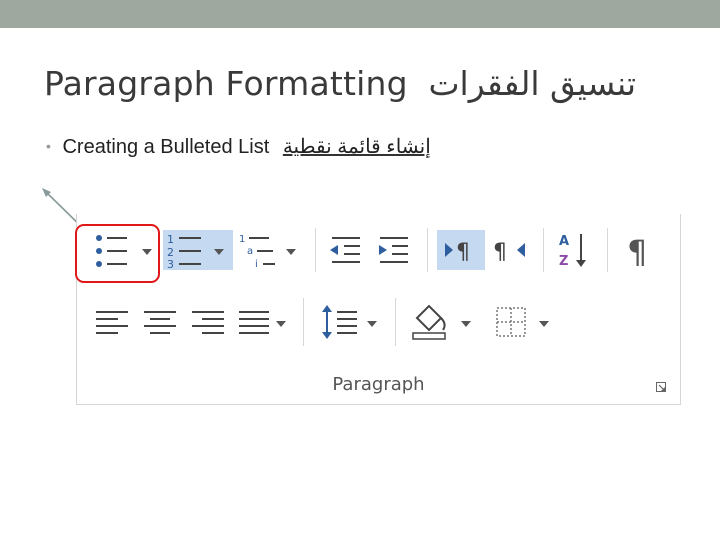 Image resolution: width=720 pixels, height=540 pixels. I want to click on svg-text: a, so click(250, 251).